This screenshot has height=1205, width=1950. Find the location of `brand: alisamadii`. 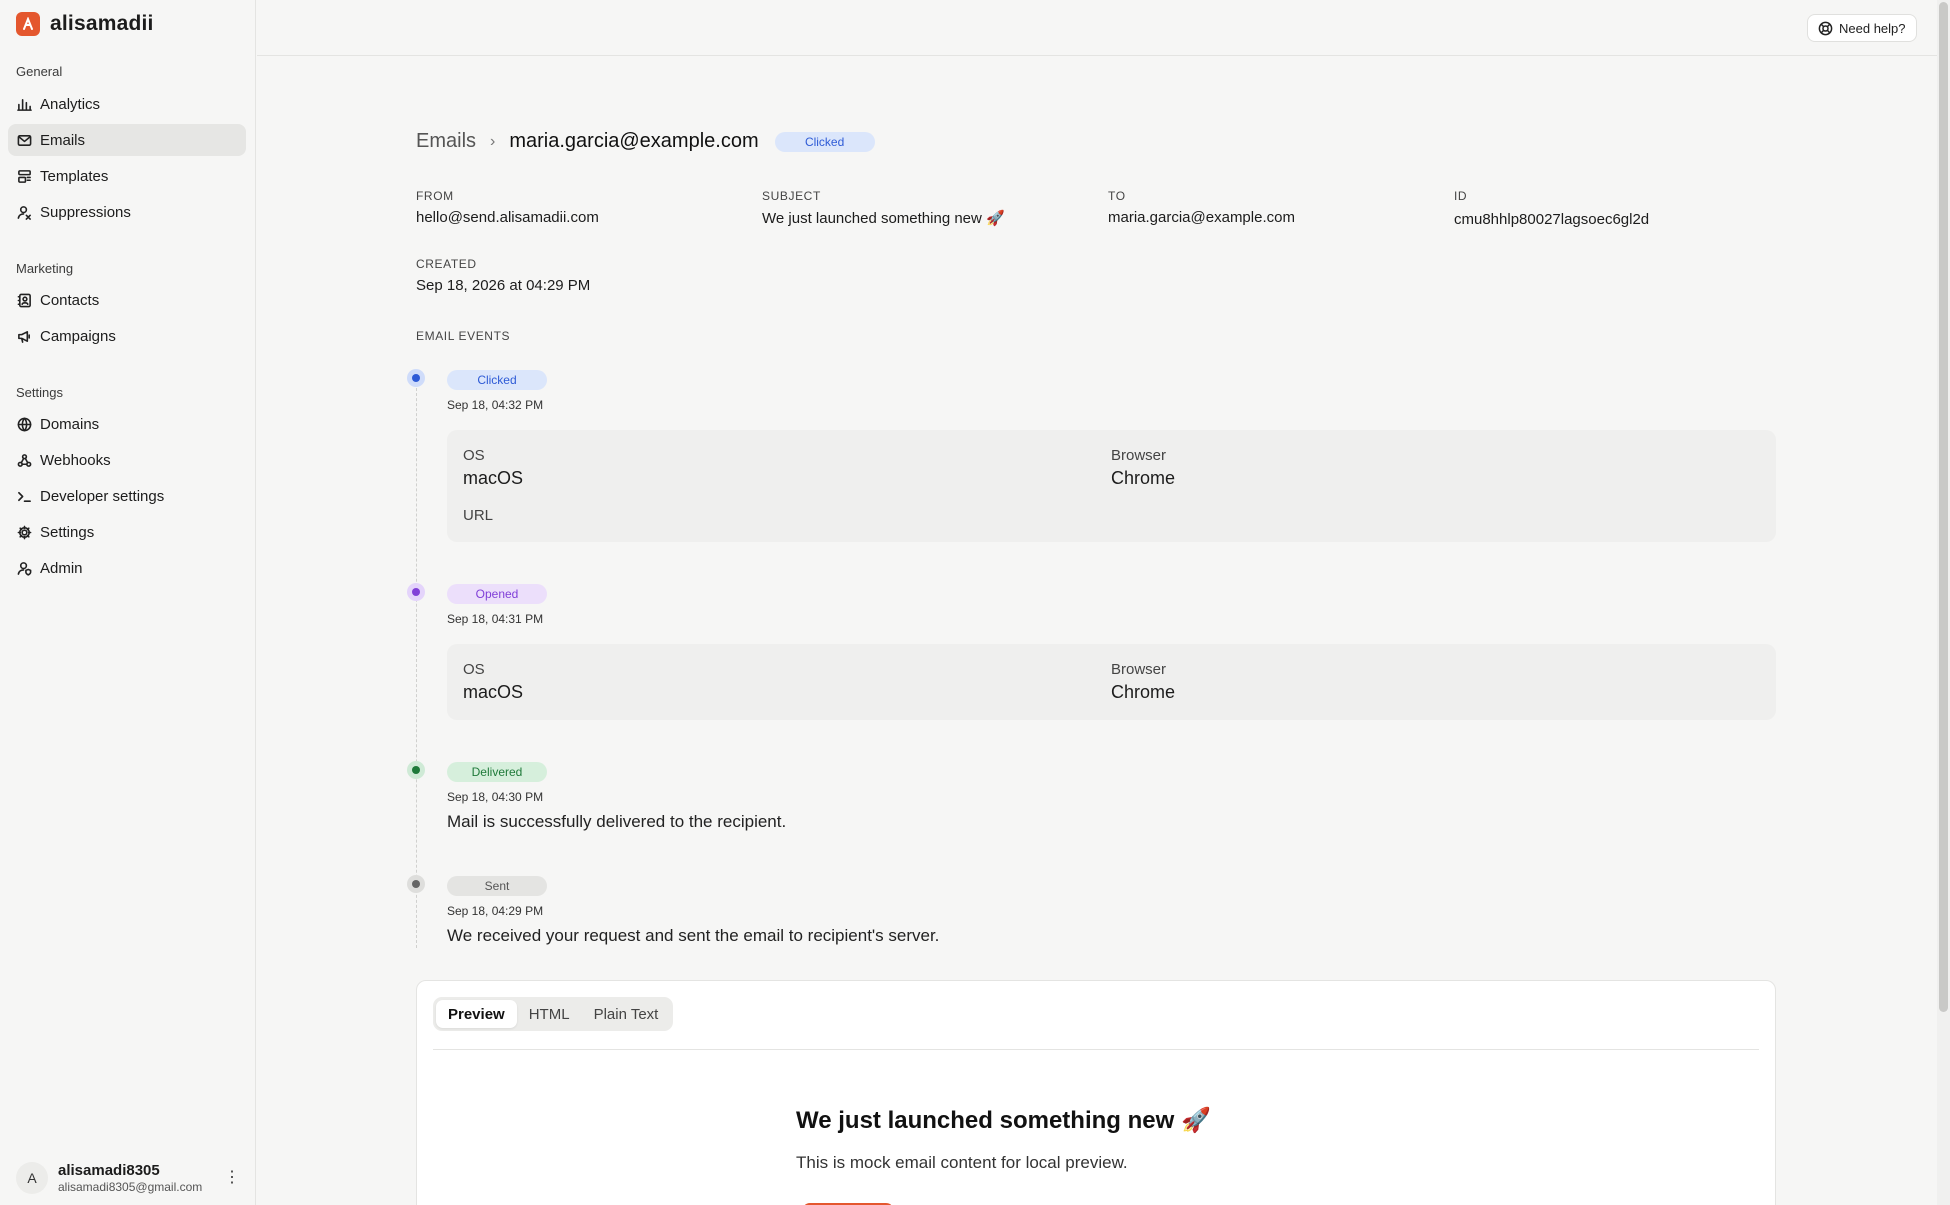

brand: alisamadii is located at coordinates (85, 24).